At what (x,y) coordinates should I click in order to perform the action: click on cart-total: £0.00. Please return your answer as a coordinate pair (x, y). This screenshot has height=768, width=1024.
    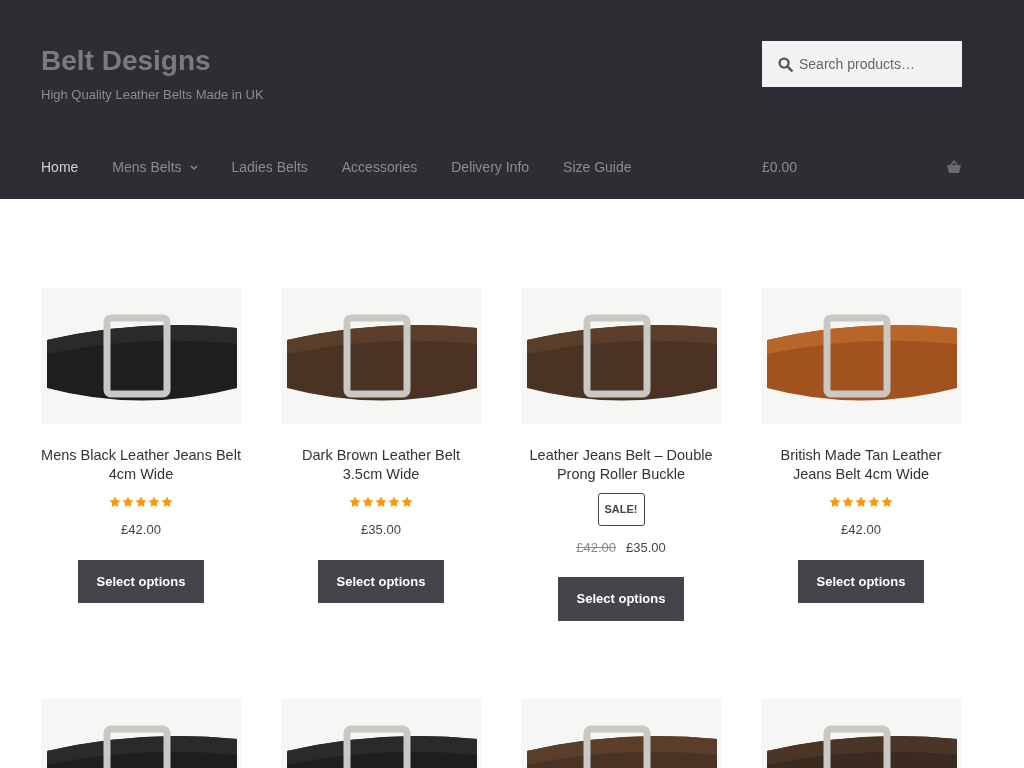
    Looking at the image, I should click on (780, 167).